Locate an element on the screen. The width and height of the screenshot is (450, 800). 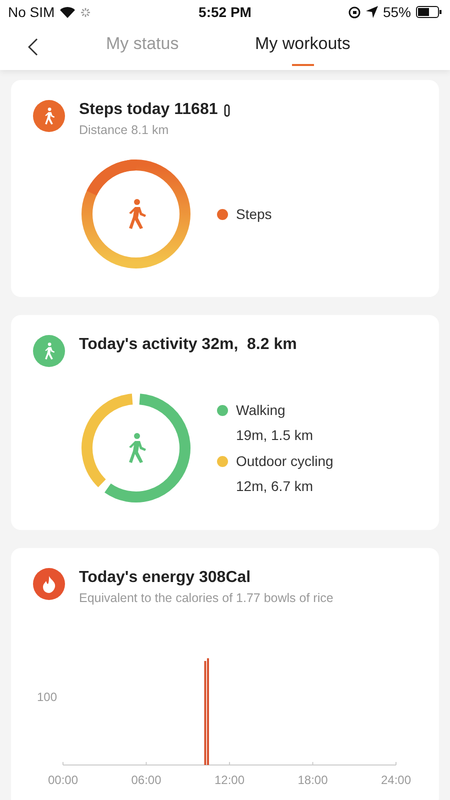
rotation-lock-icon is located at coordinates (354, 12).